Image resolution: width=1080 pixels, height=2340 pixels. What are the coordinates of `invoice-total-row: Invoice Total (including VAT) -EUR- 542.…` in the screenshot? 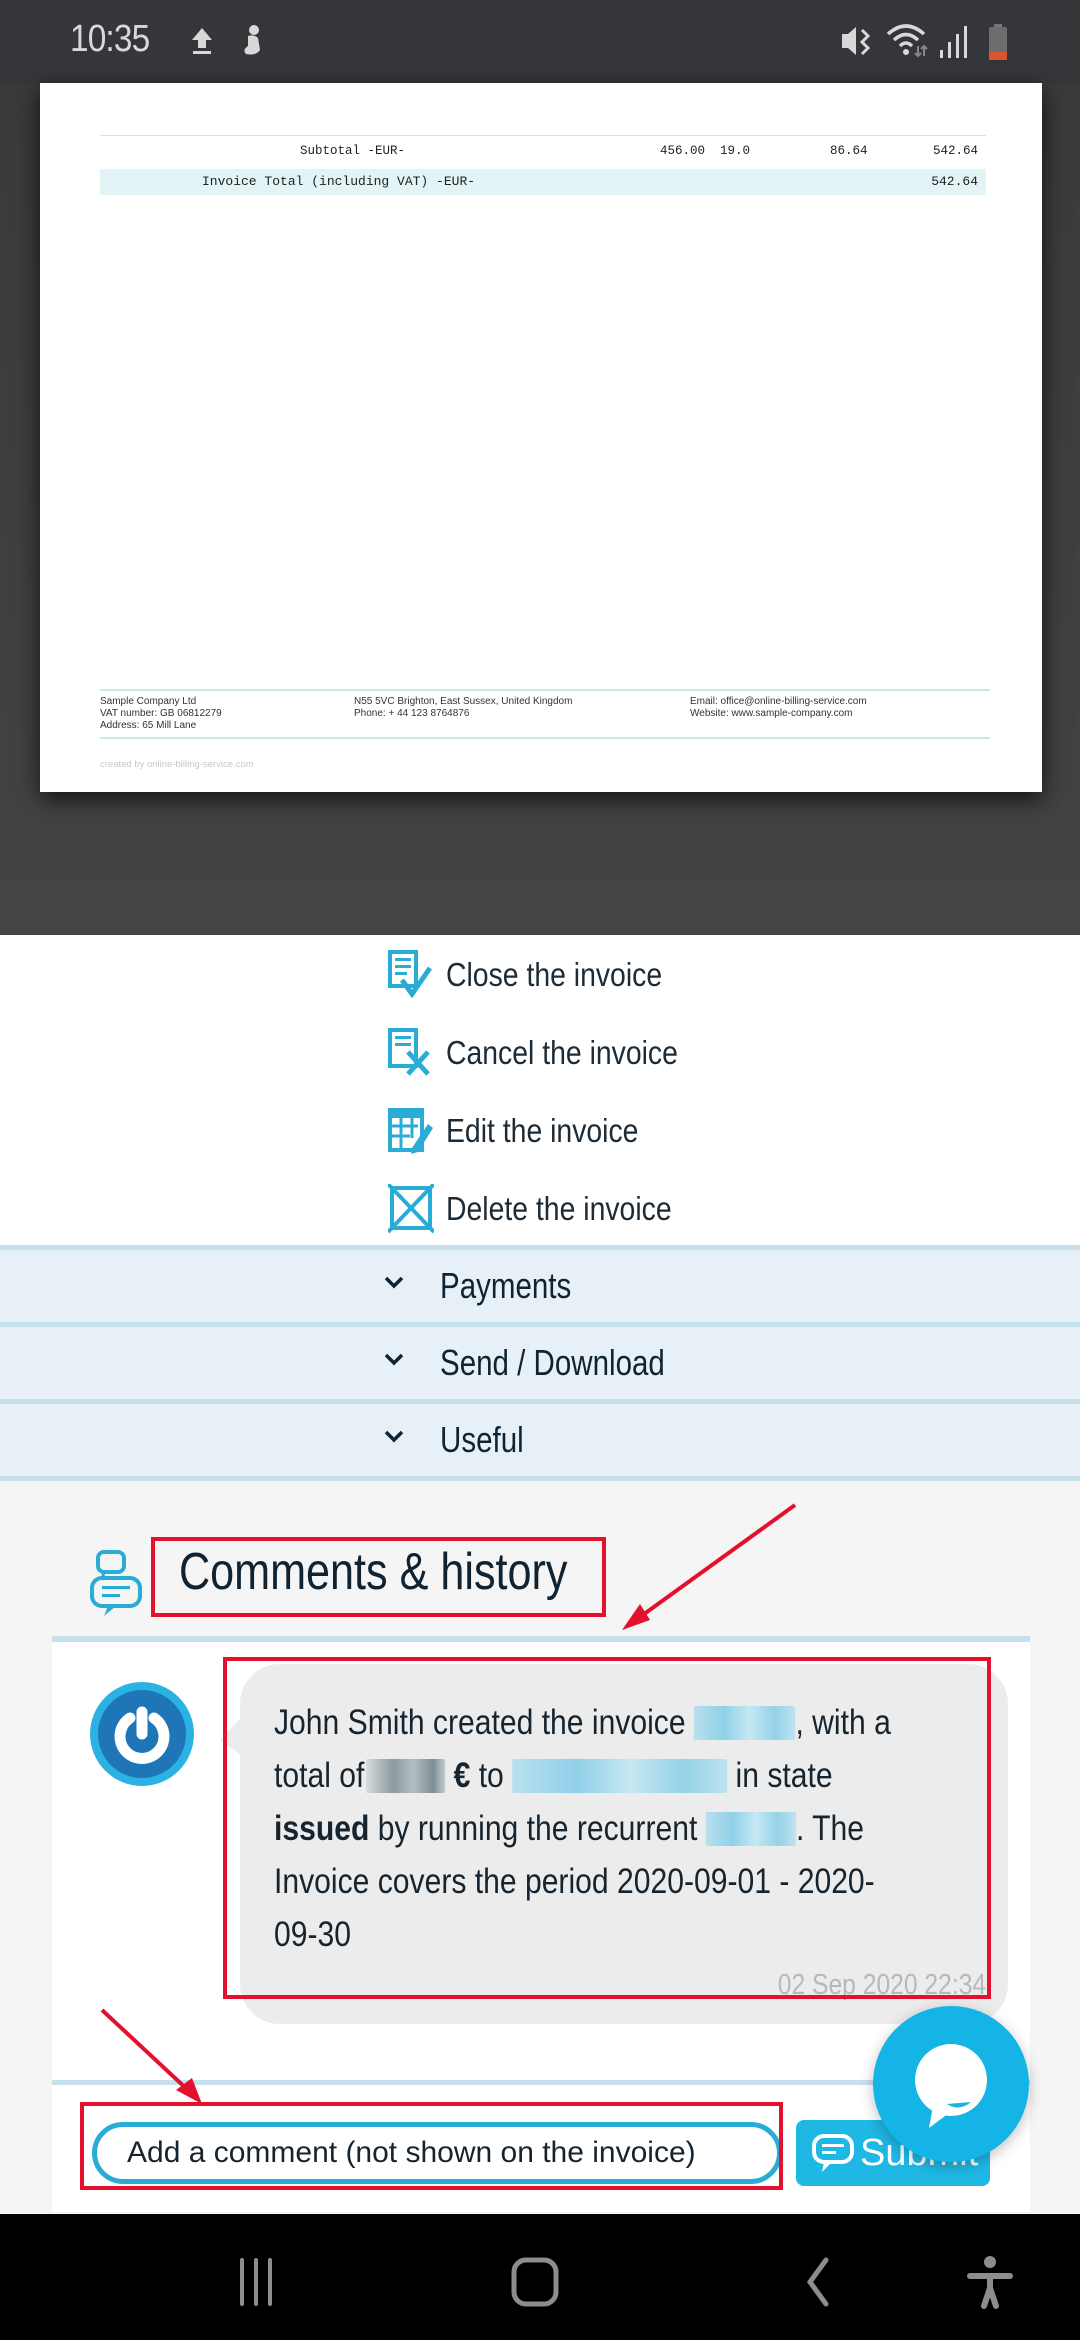 It's located at (543, 182).